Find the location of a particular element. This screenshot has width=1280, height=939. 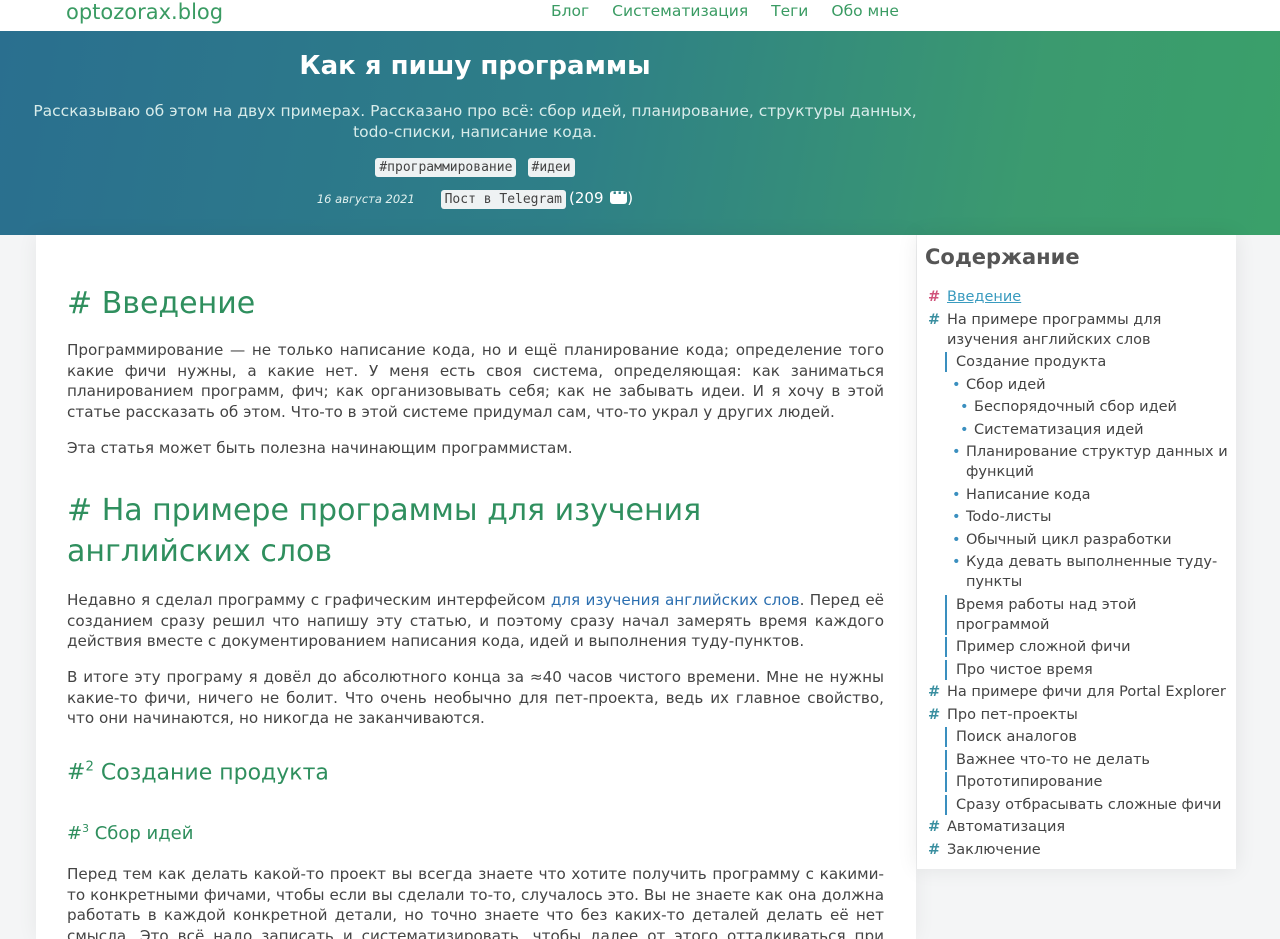

toc-item: Пример сложной фичи is located at coordinates (1086, 647).